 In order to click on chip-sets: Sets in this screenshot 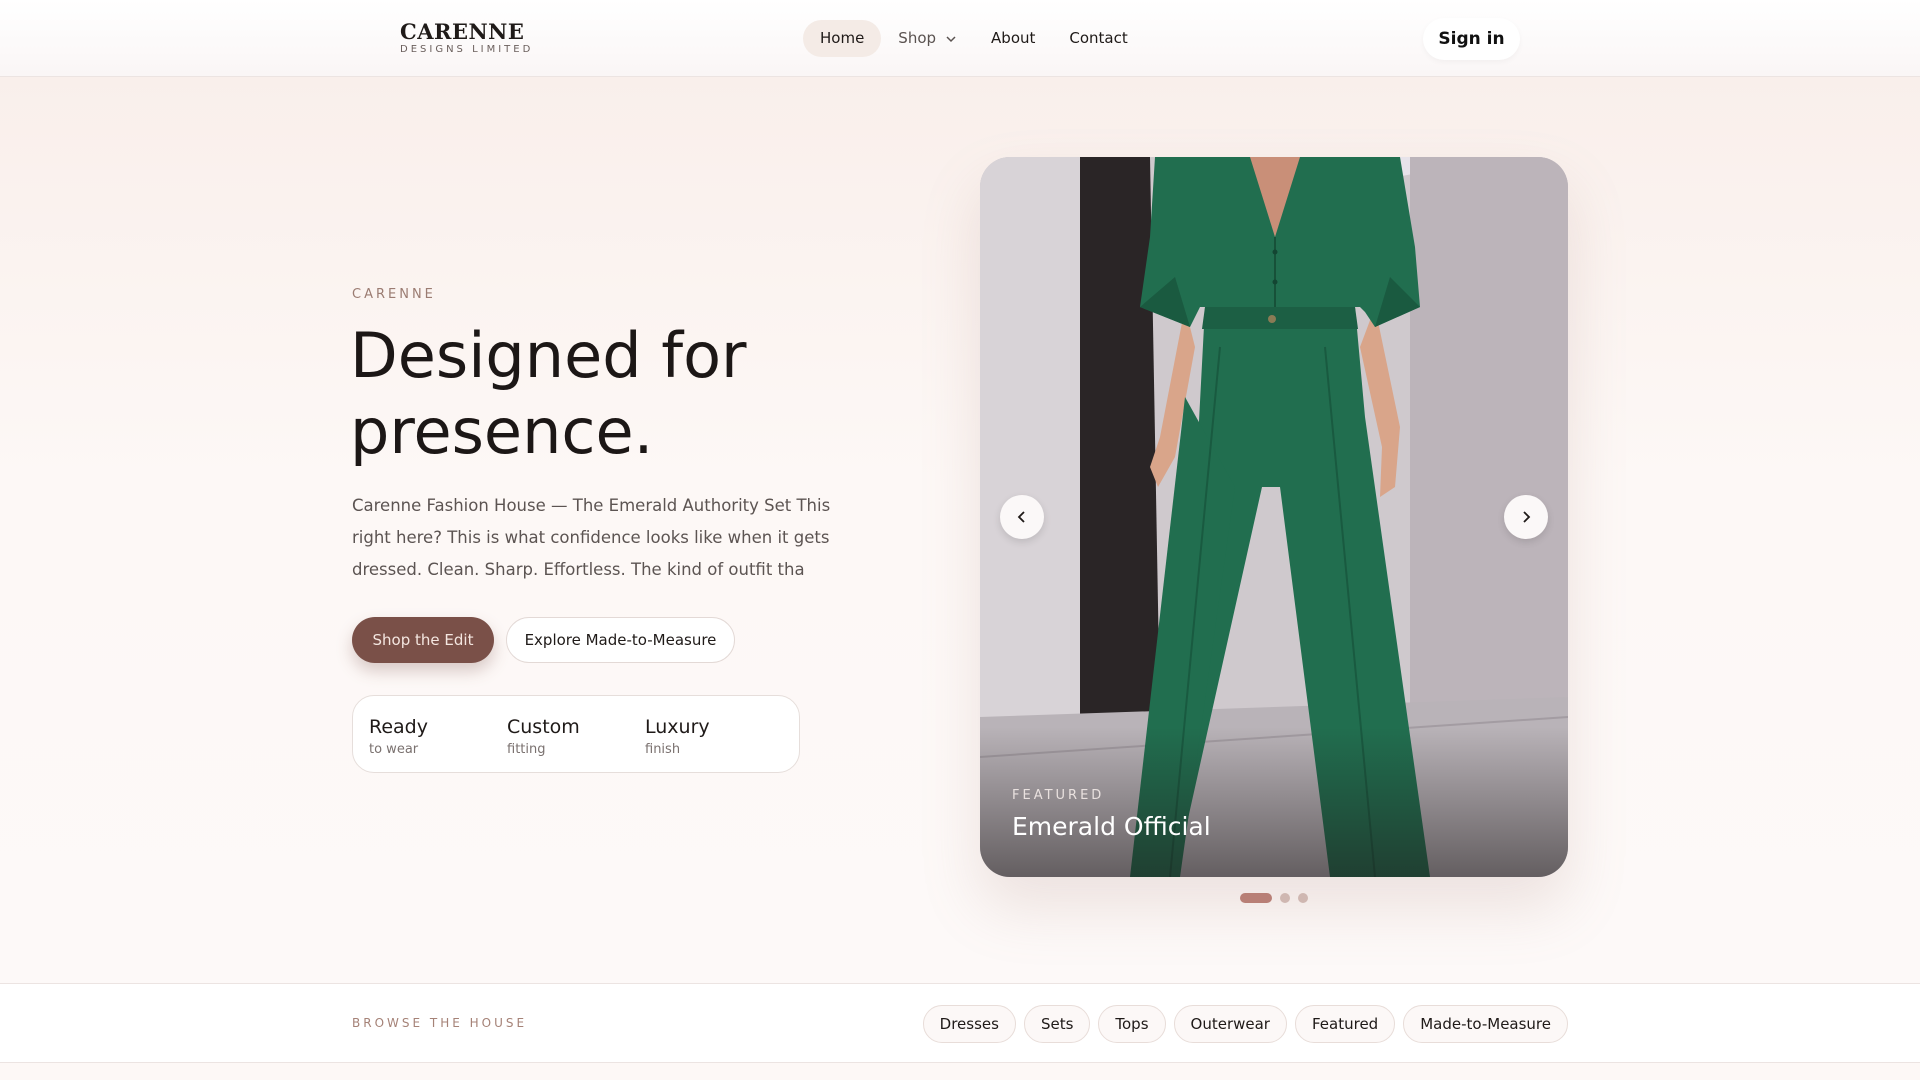, I will do `click(1057, 1024)`.